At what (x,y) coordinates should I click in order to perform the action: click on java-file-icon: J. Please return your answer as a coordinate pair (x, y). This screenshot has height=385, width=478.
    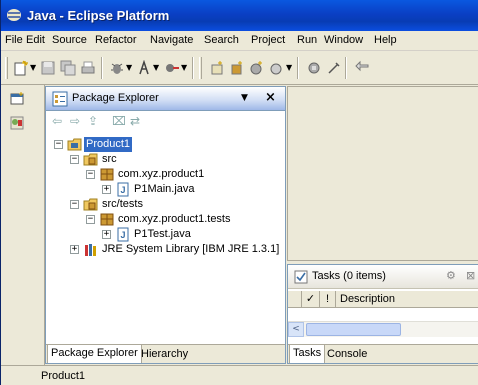
    Looking at the image, I should click on (123, 234).